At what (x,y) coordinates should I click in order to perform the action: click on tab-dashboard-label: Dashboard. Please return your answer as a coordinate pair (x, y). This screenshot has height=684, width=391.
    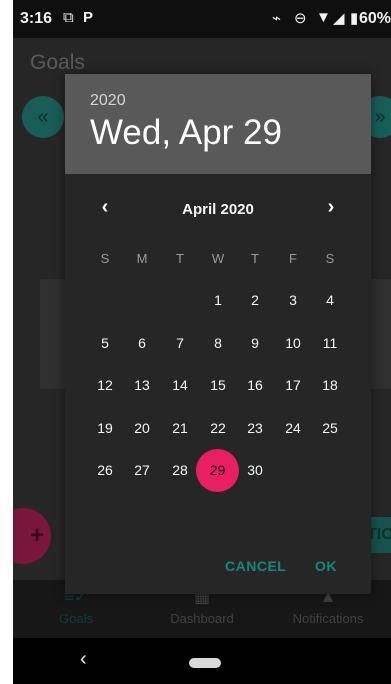
    Looking at the image, I should click on (202, 618).